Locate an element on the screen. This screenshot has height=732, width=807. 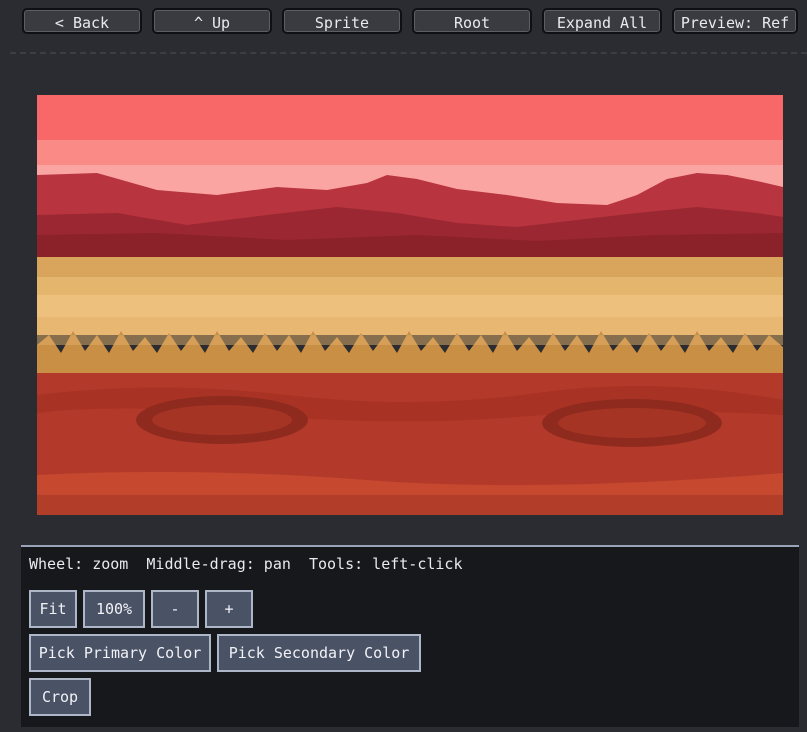
sprite-button: Sprite is located at coordinates (342, 21).